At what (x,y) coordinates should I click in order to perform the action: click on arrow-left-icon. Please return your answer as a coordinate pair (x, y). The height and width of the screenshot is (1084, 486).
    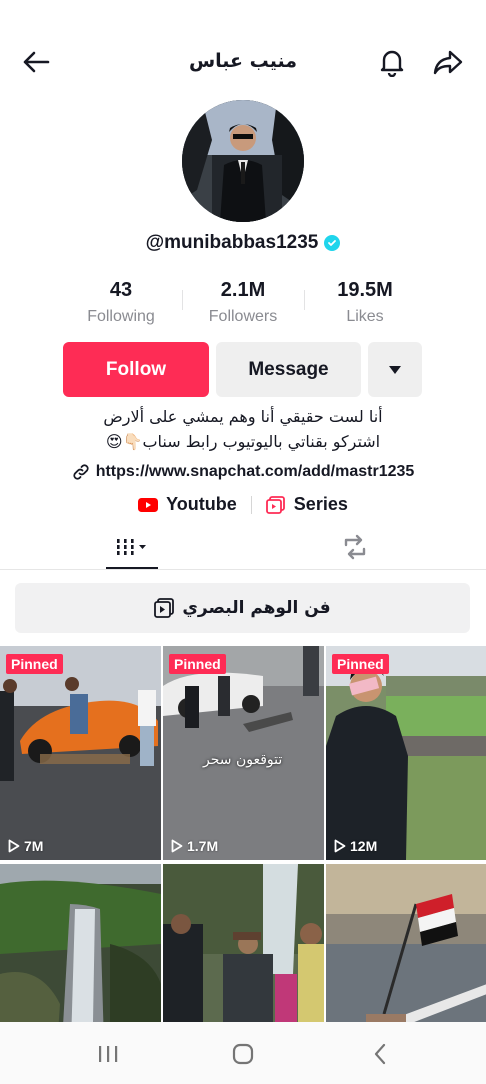
    Looking at the image, I should click on (36, 62).